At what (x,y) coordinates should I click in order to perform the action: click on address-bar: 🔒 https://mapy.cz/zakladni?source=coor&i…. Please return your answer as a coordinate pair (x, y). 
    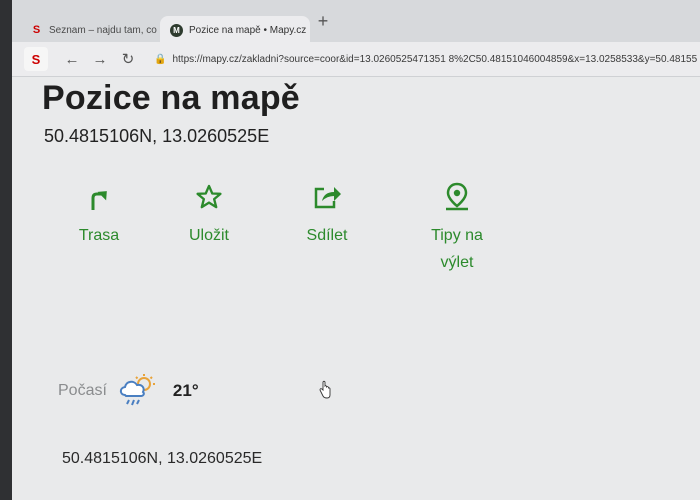
    Looking at the image, I should click on (427, 59).